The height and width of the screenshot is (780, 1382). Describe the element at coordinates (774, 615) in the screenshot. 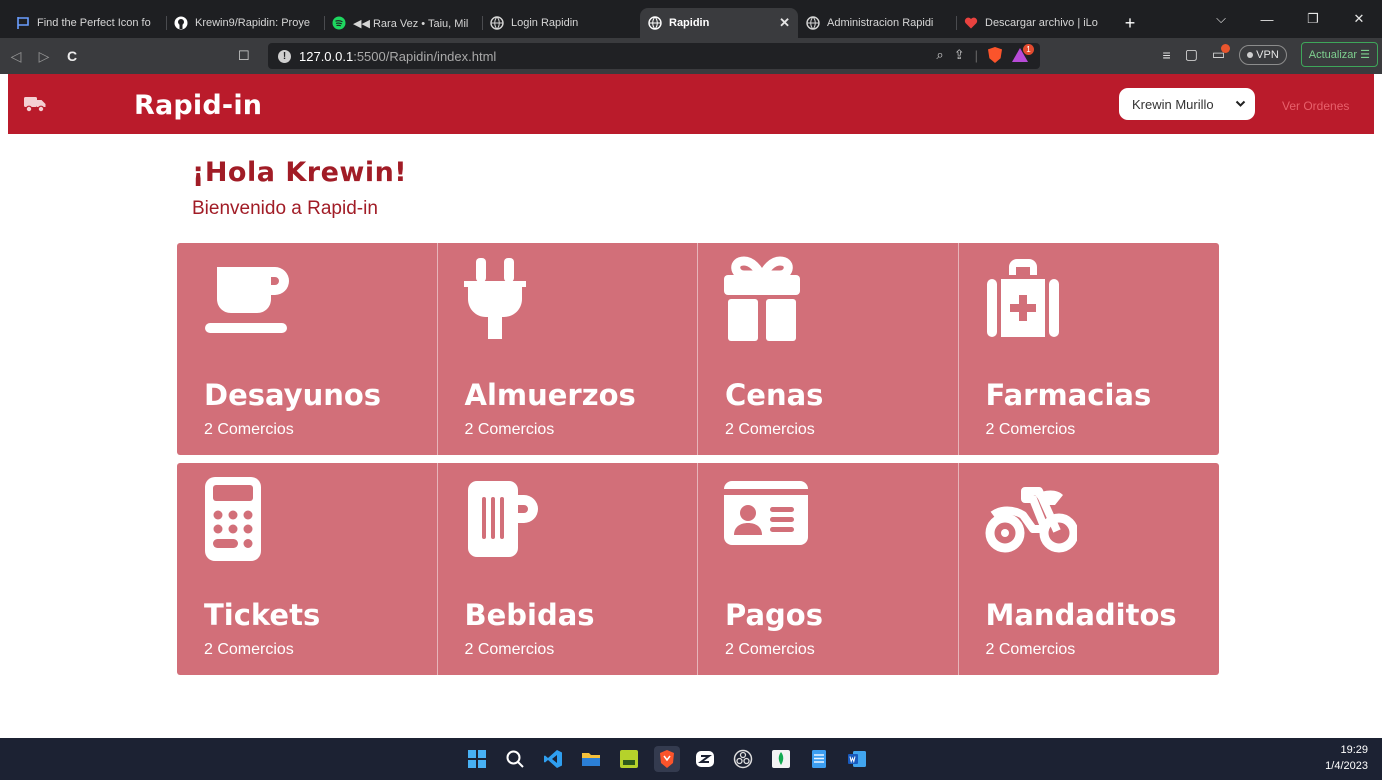

I see `category-name: Pagos` at that location.